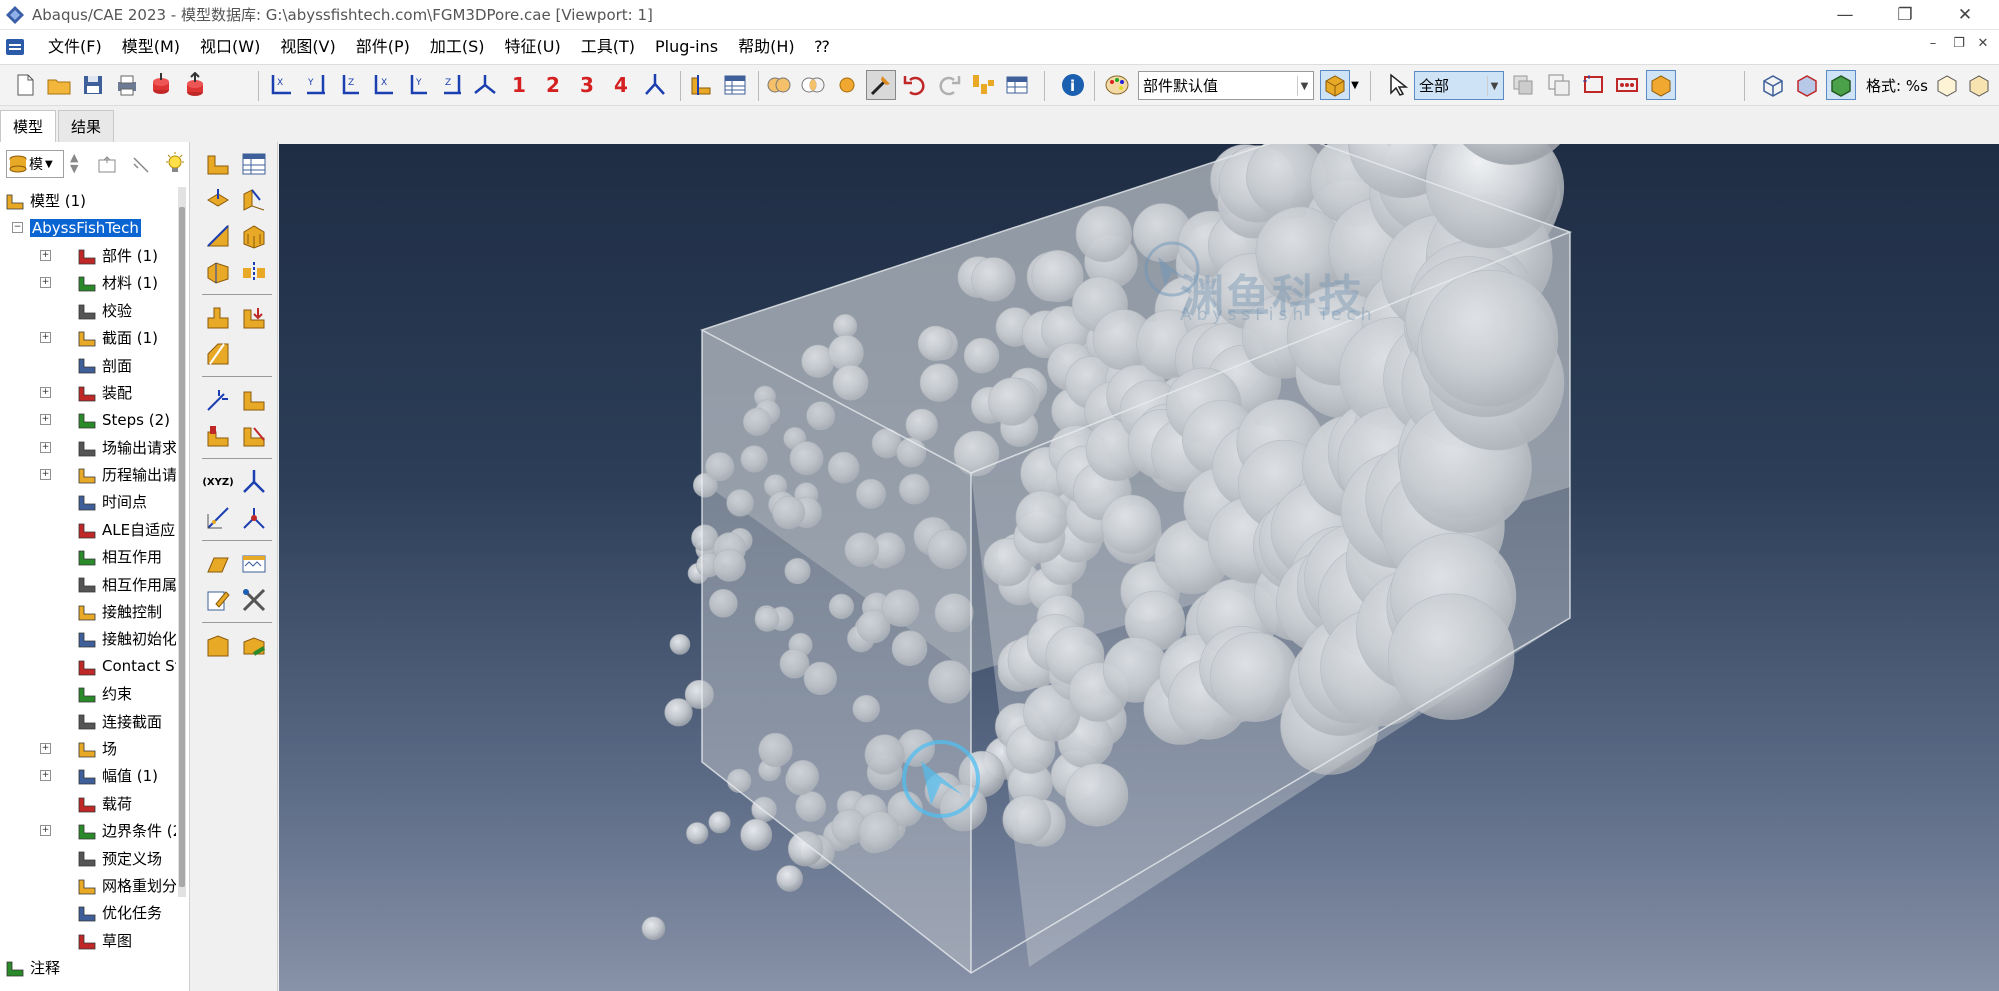  Describe the element at coordinates (88, 227) in the screenshot. I see `tree-item: − AbyssFishTech` at that location.